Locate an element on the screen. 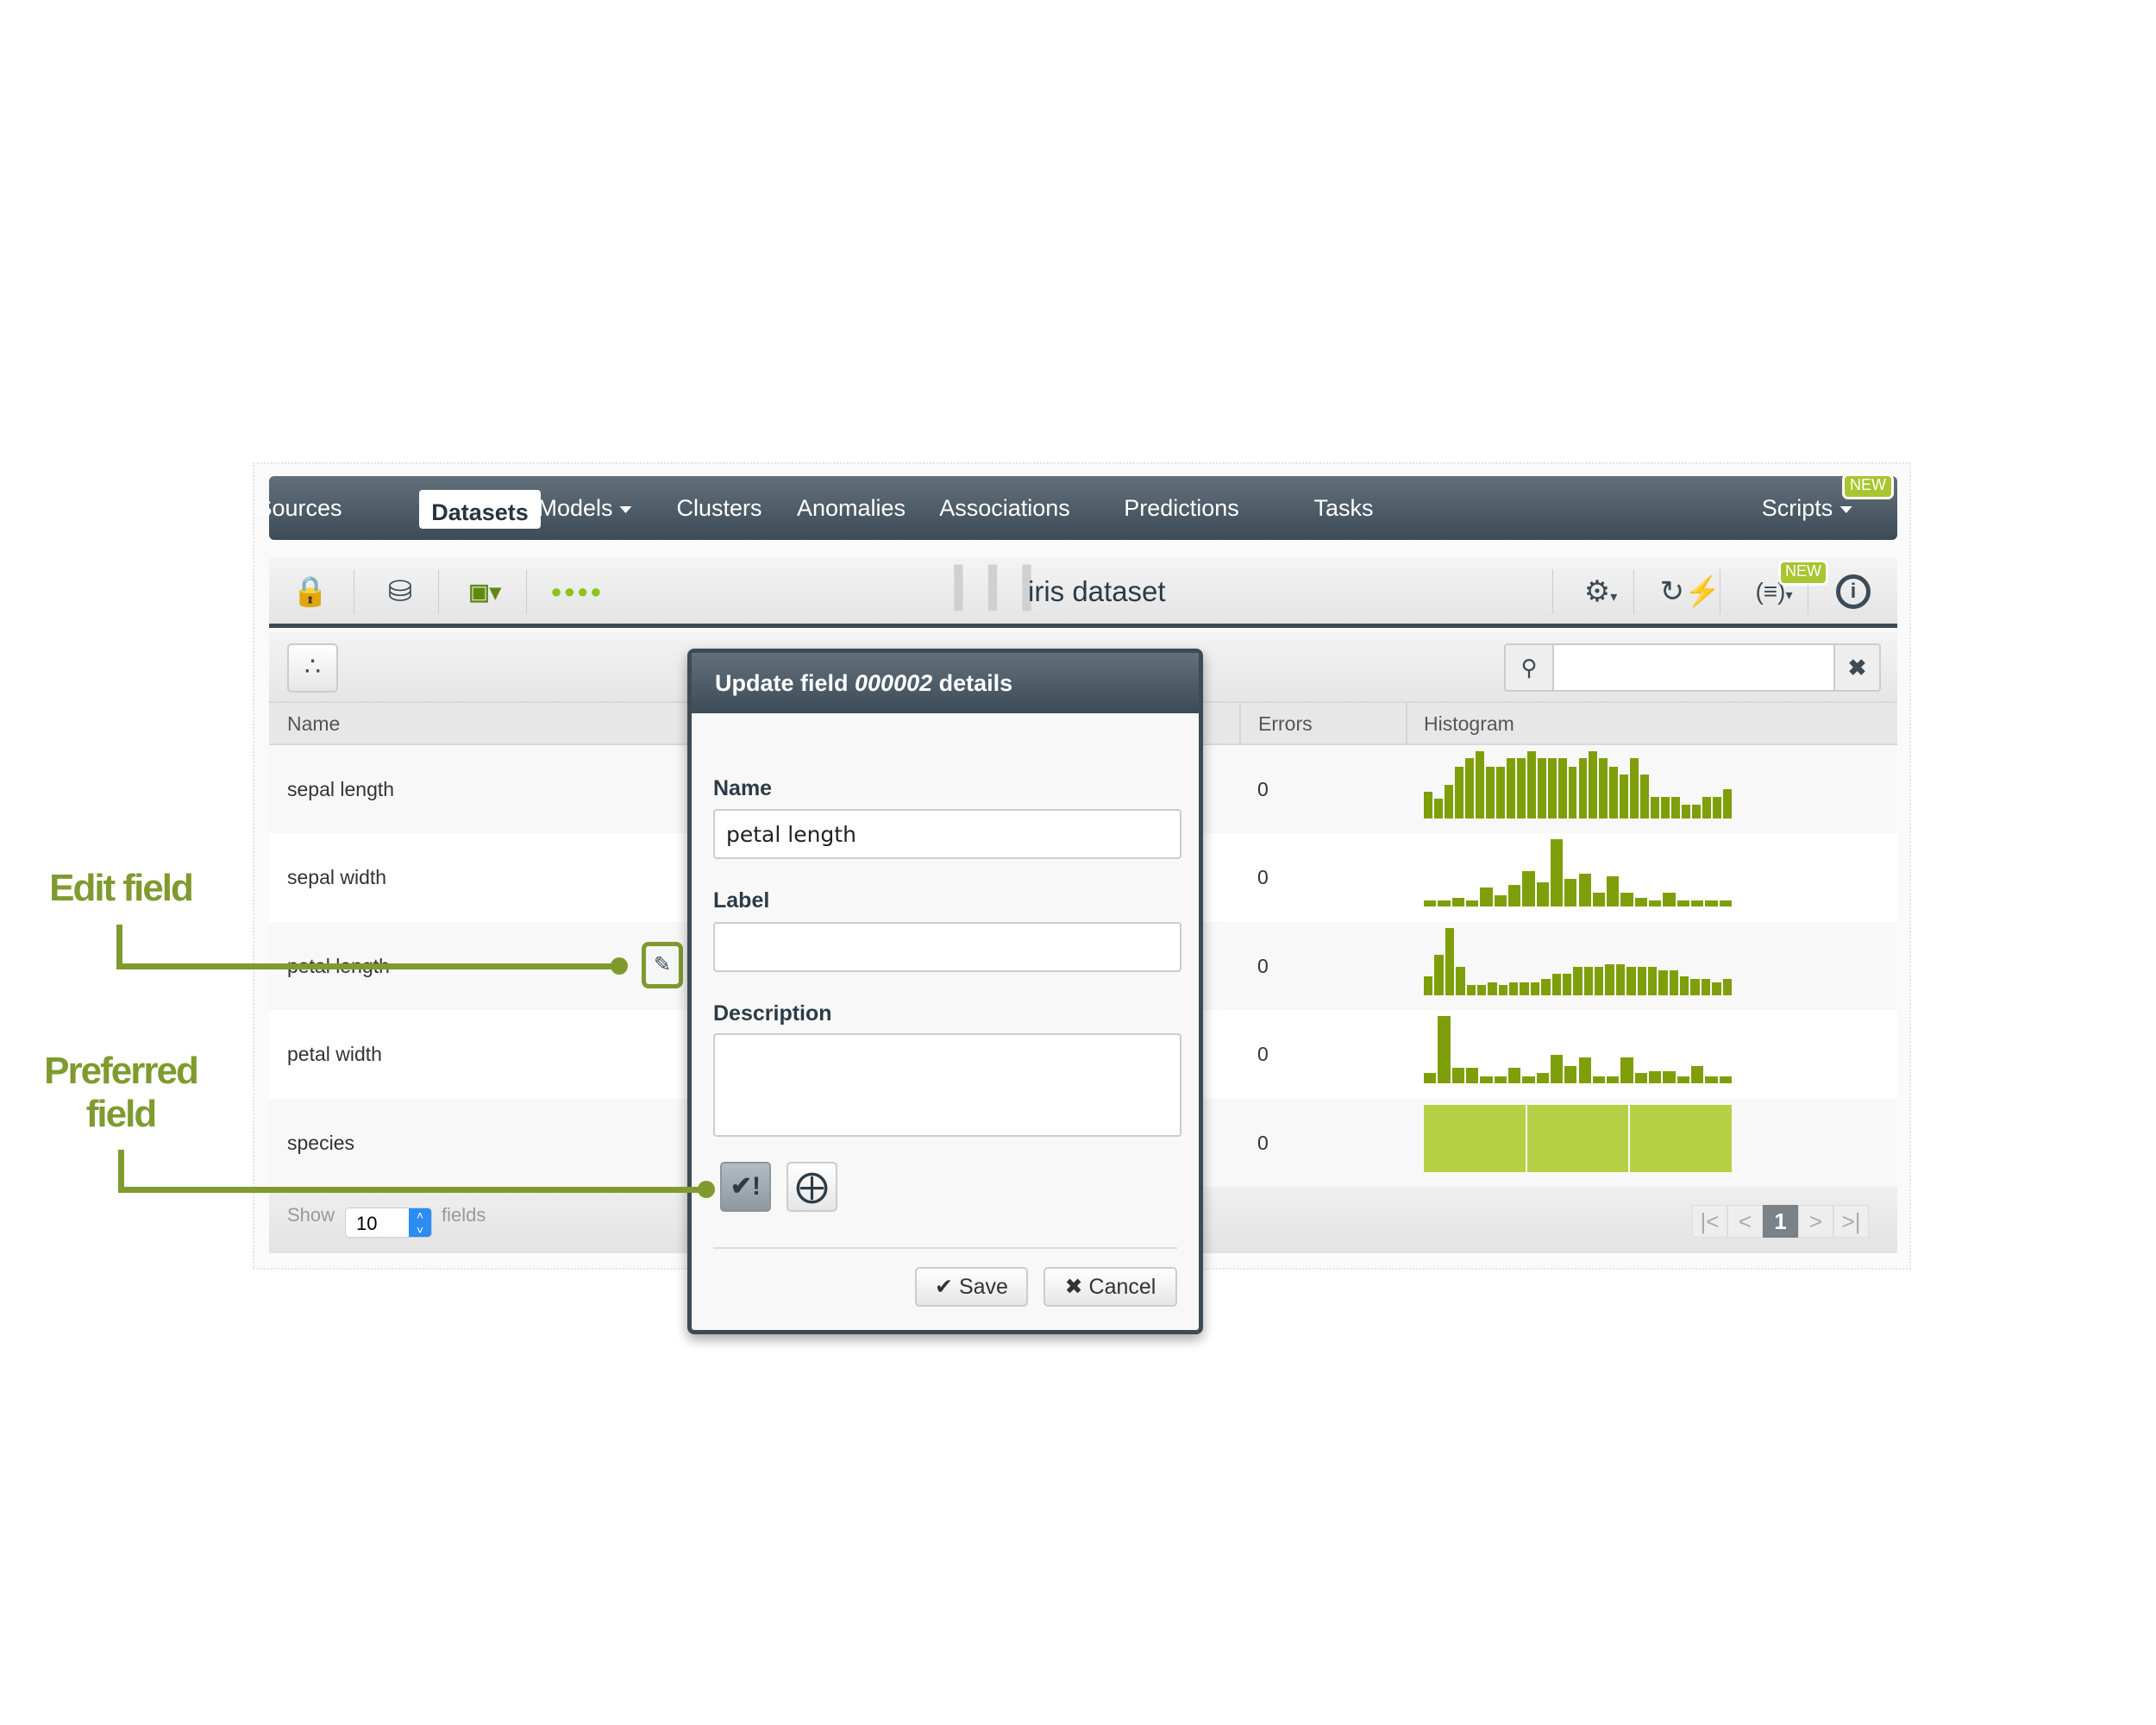 Image resolution: width=2156 pixels, height=1725 pixels. lock-icon: 🔒 is located at coordinates (310, 591).